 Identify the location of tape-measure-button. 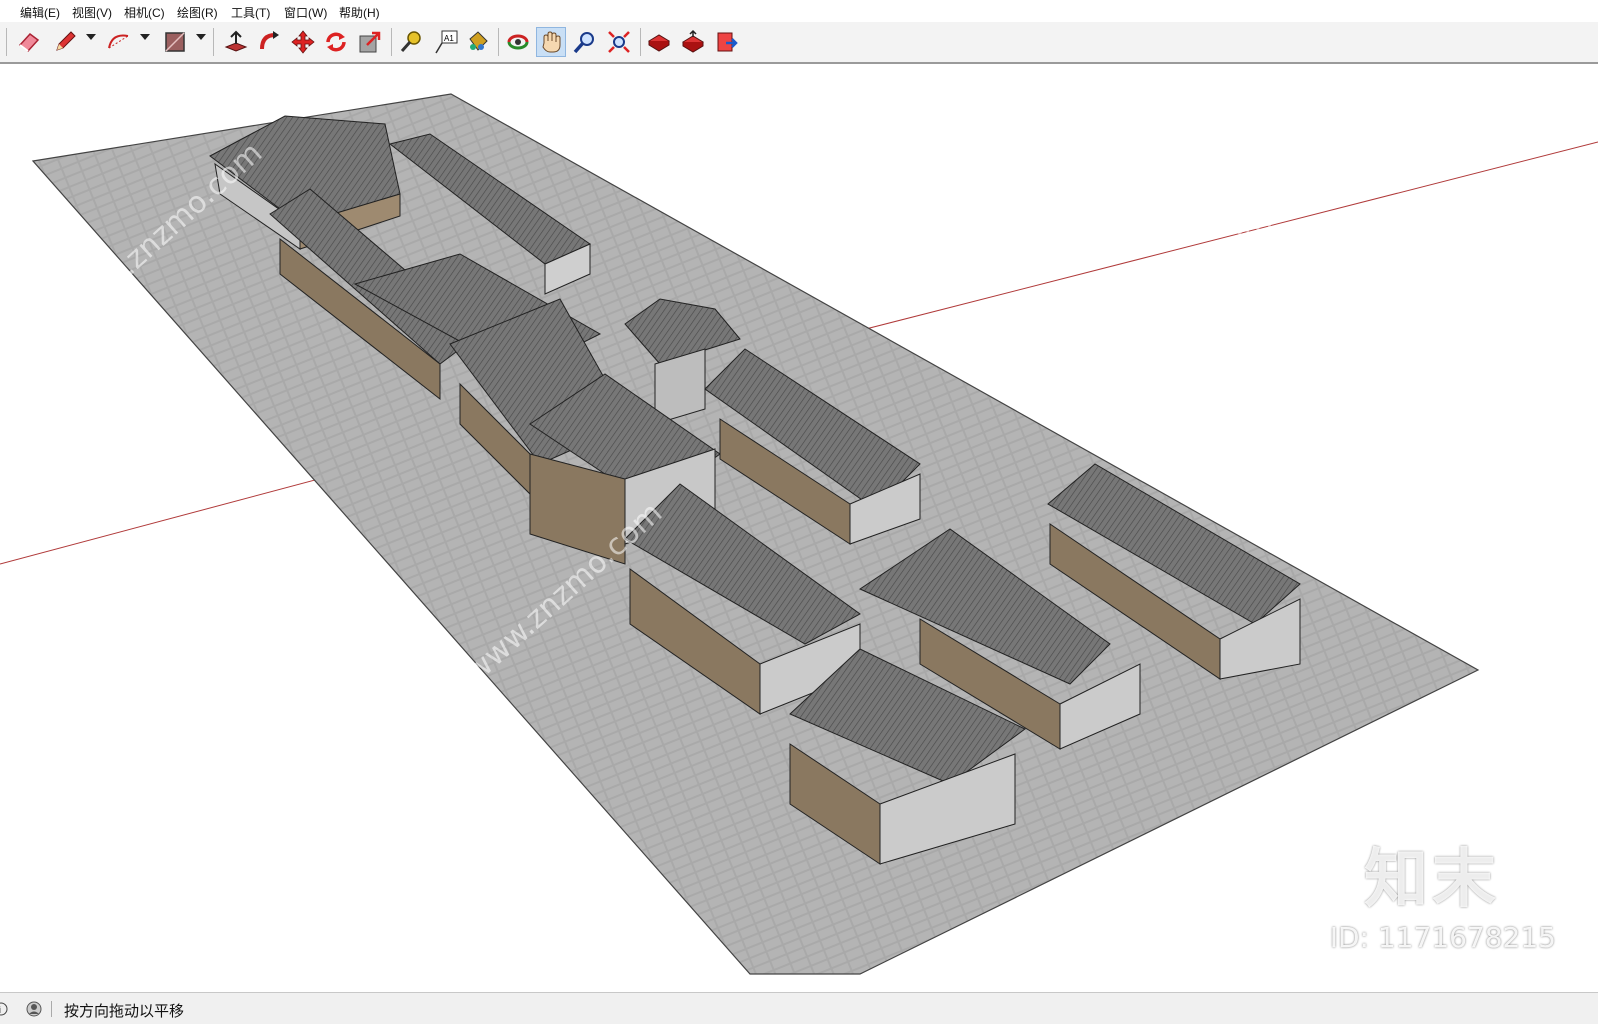
(411, 42).